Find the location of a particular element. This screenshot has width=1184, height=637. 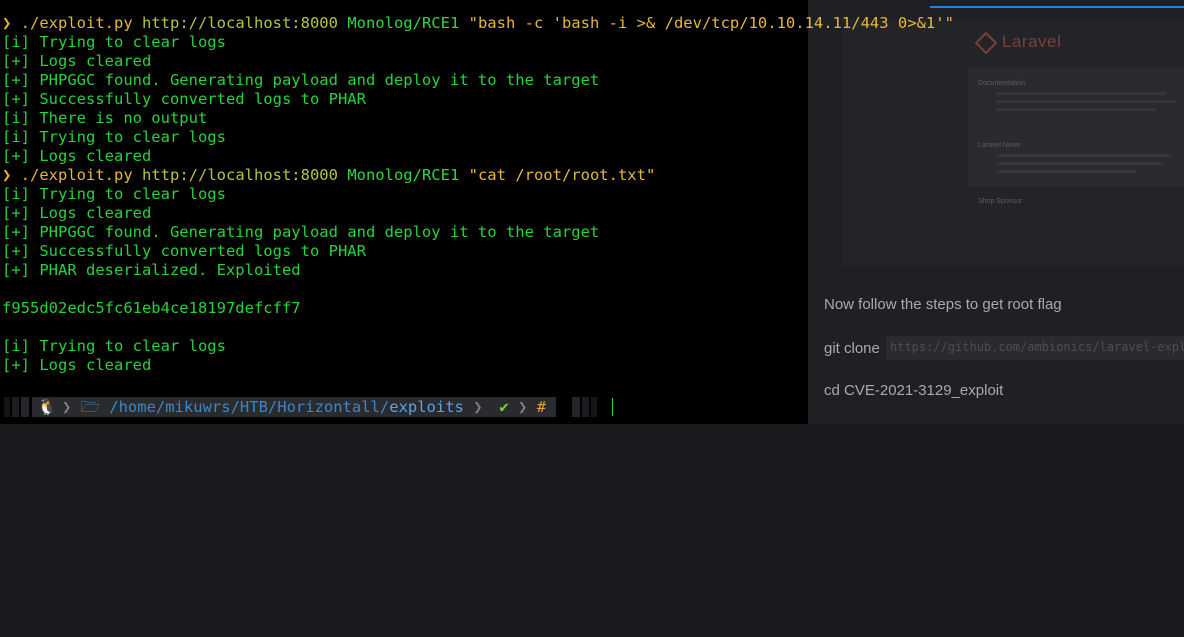

status-segment: ✔ ❯ # is located at coordinates (523, 407).